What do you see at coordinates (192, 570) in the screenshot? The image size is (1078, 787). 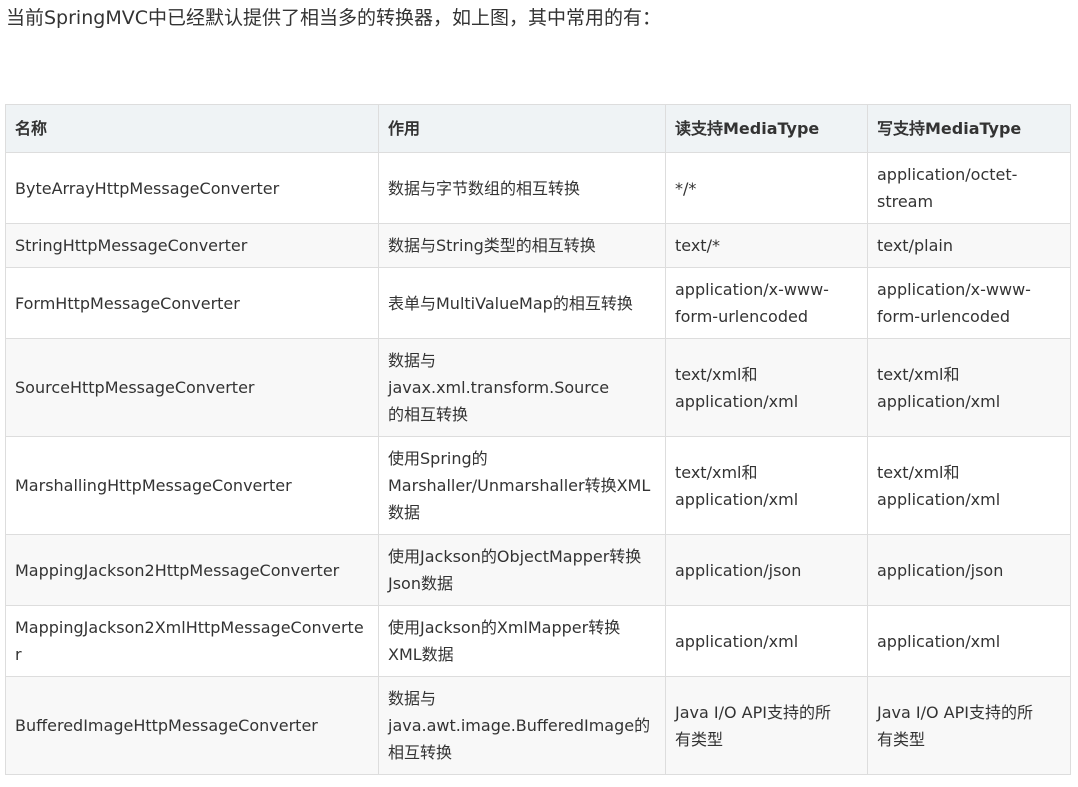 I see `cell-name: MappingJackson2HttpMessageConverter` at bounding box center [192, 570].